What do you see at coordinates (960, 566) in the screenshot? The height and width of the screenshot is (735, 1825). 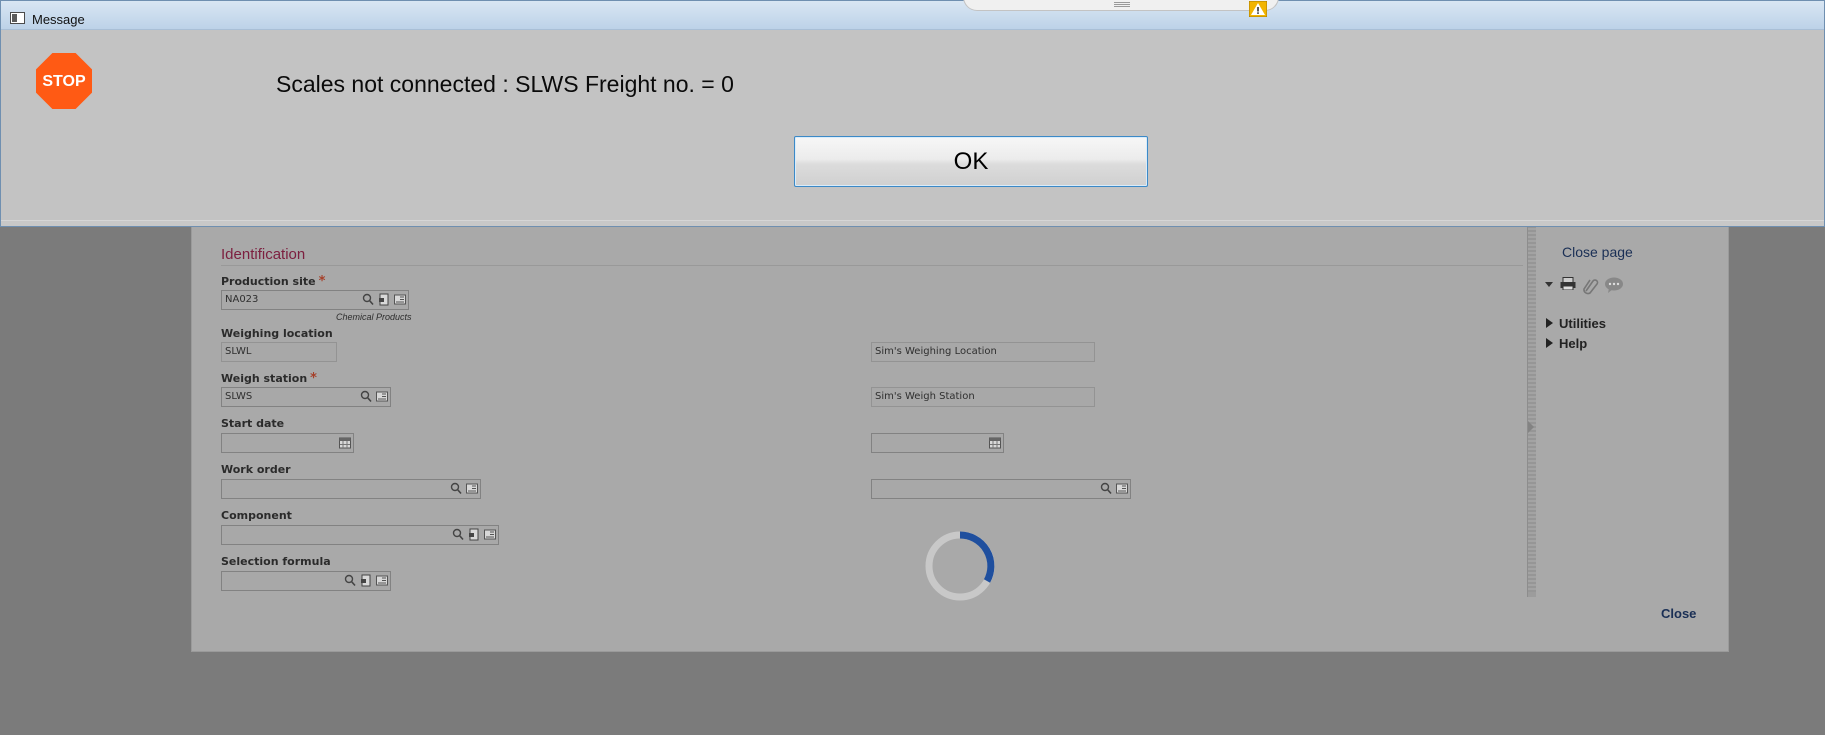 I see `loading-spinner` at bounding box center [960, 566].